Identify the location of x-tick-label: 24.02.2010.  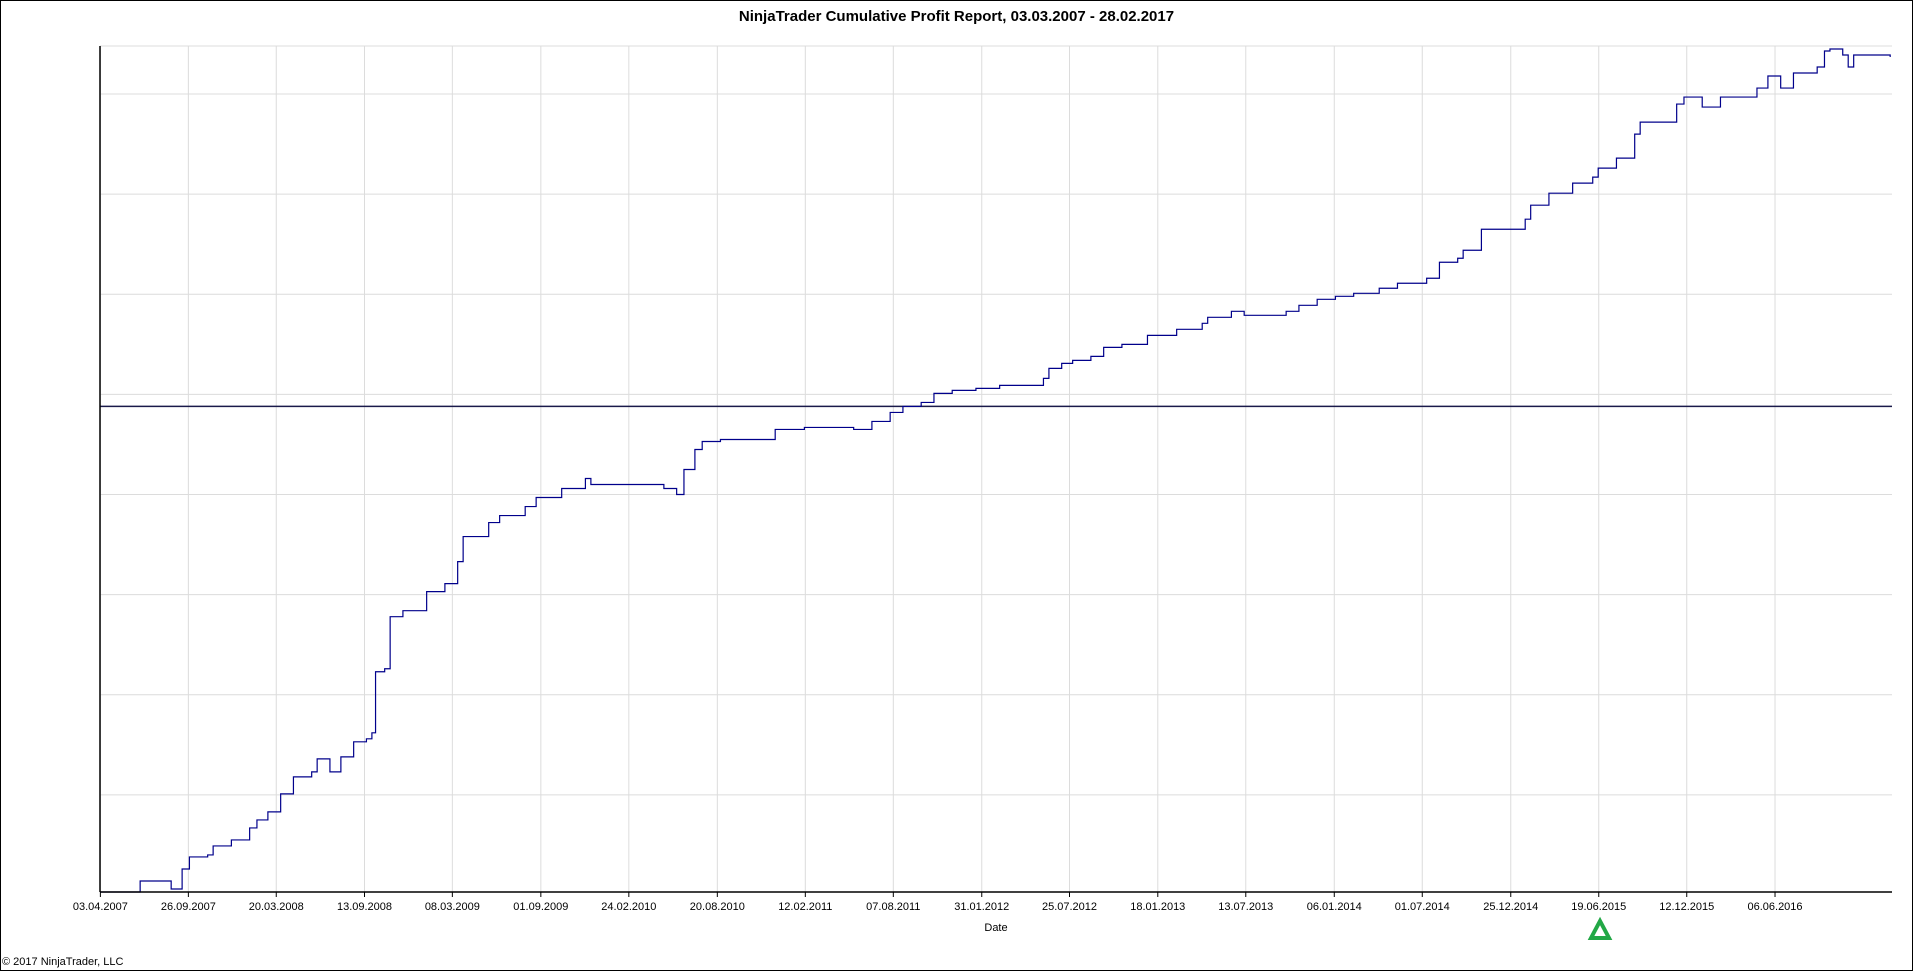
(628, 907).